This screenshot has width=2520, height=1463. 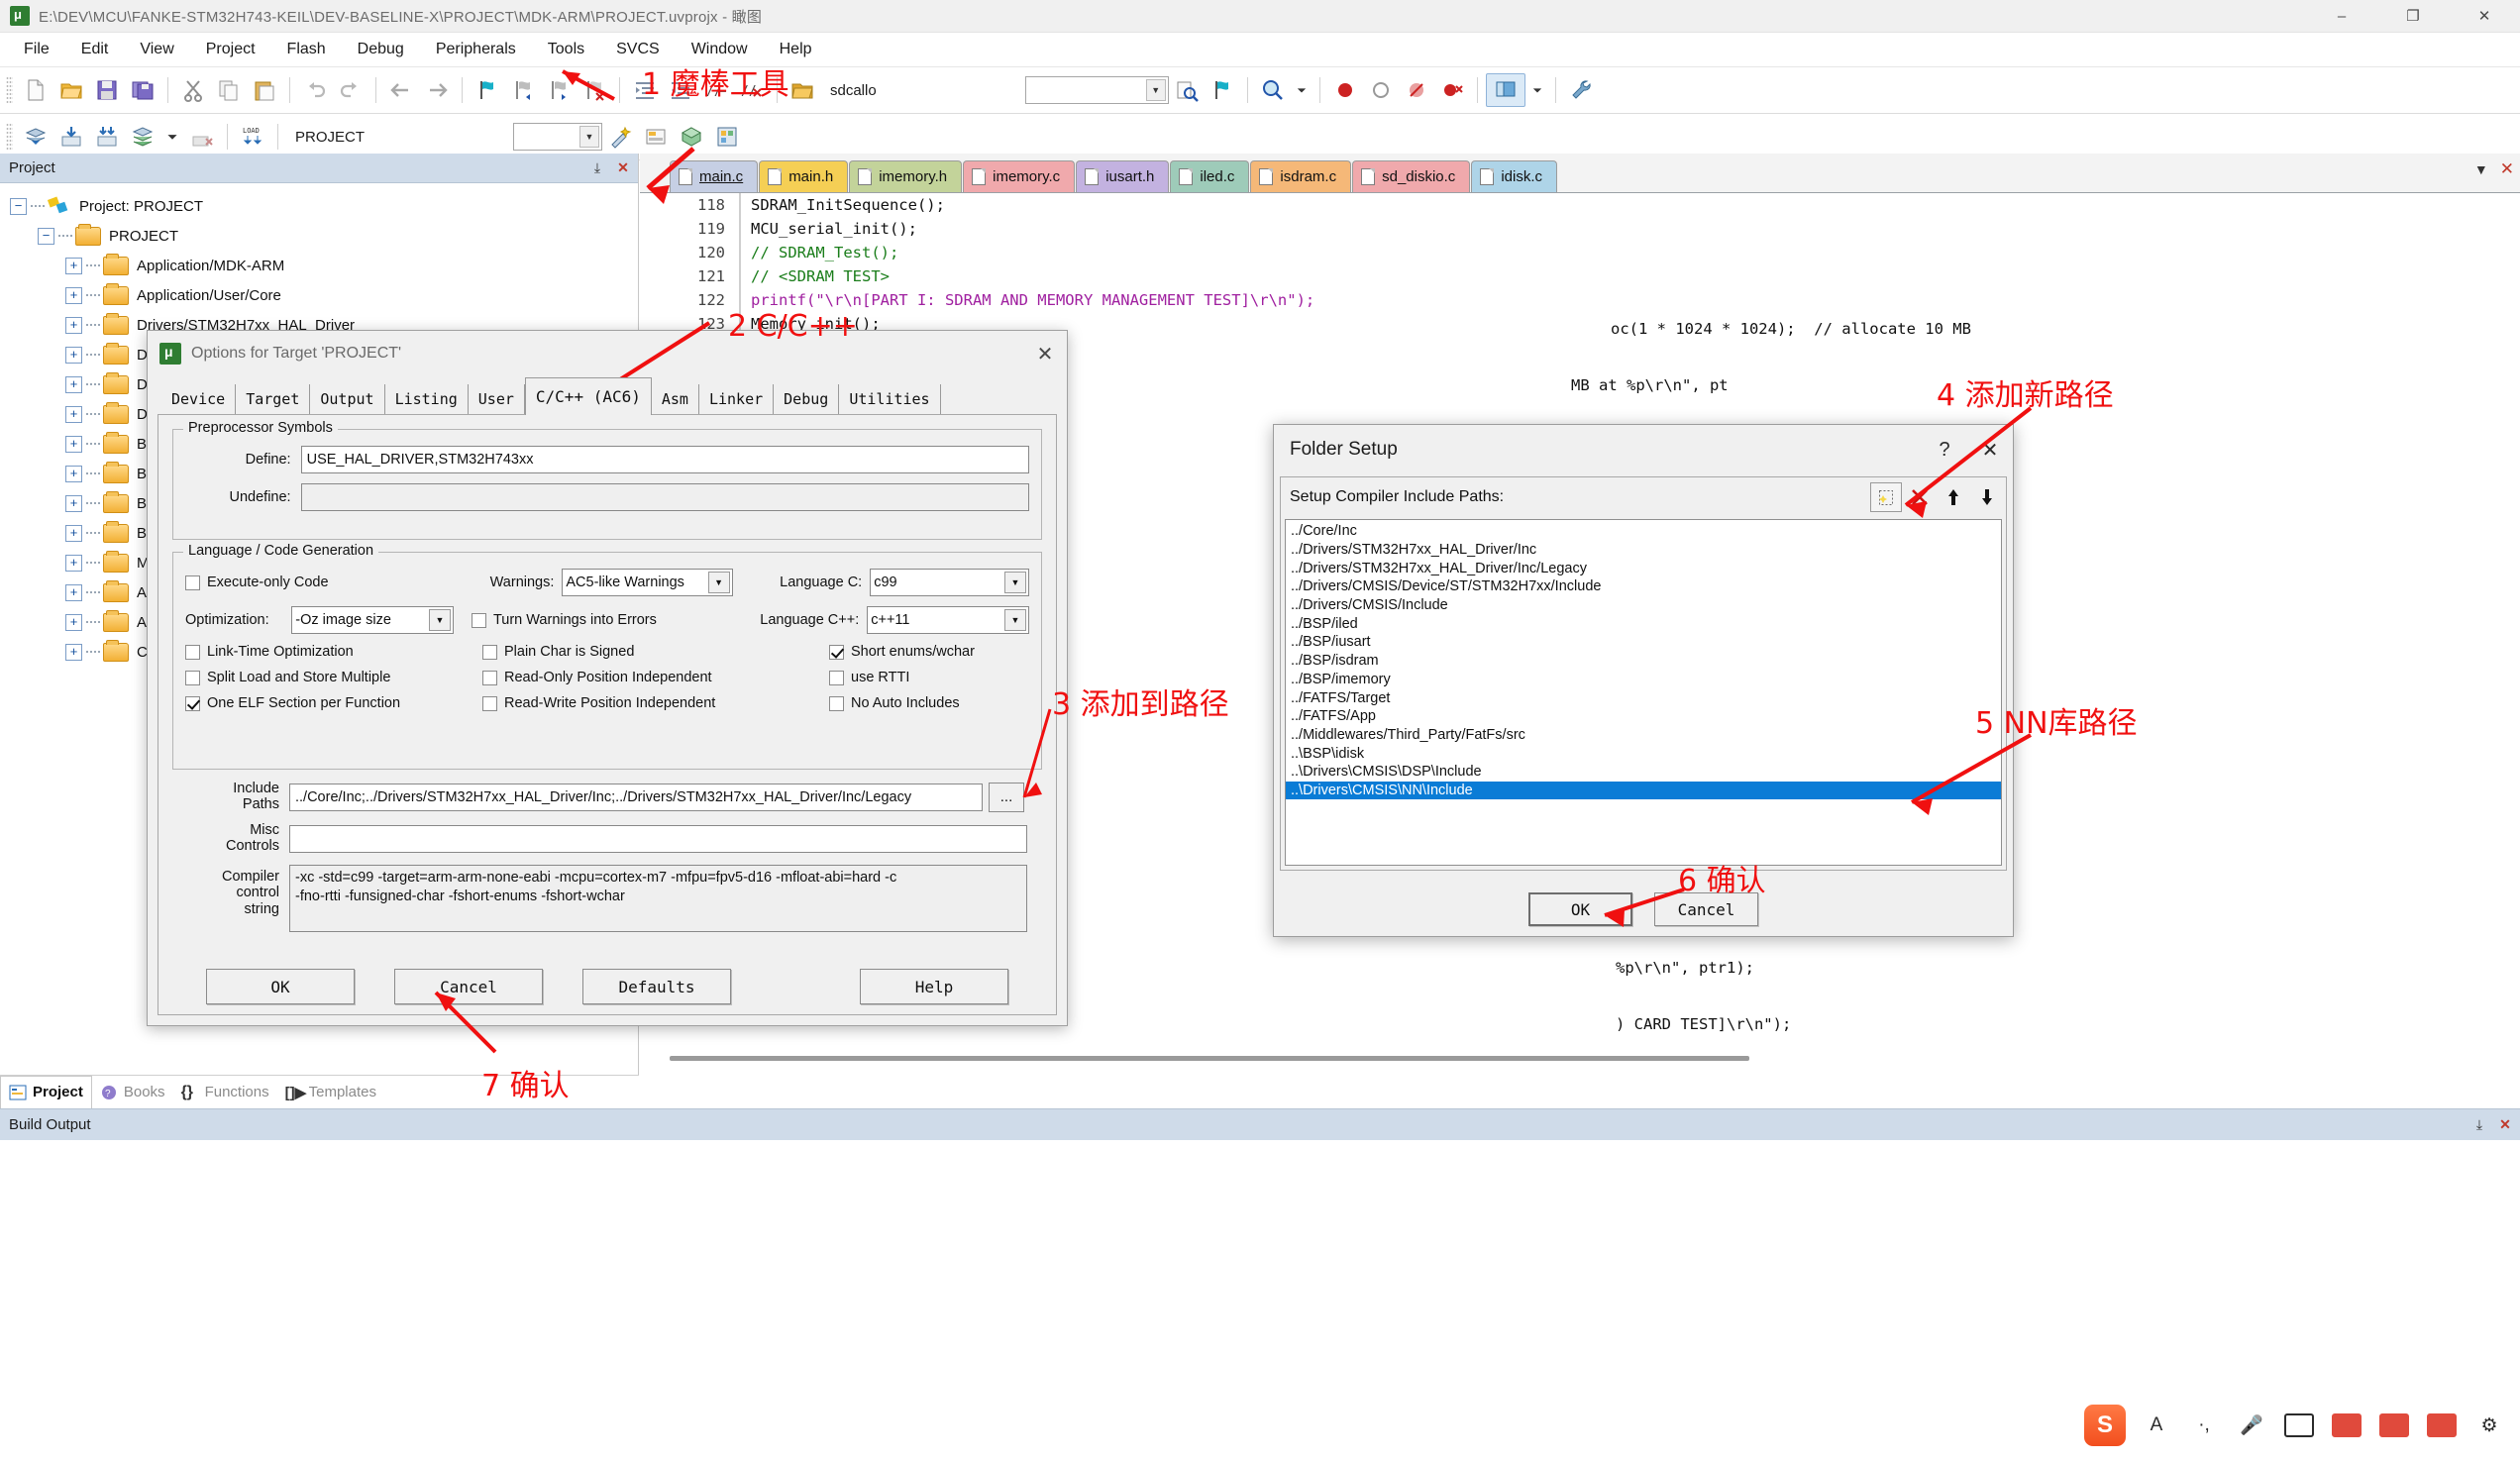 I want to click on options-ok-button: OK, so click(x=280, y=986).